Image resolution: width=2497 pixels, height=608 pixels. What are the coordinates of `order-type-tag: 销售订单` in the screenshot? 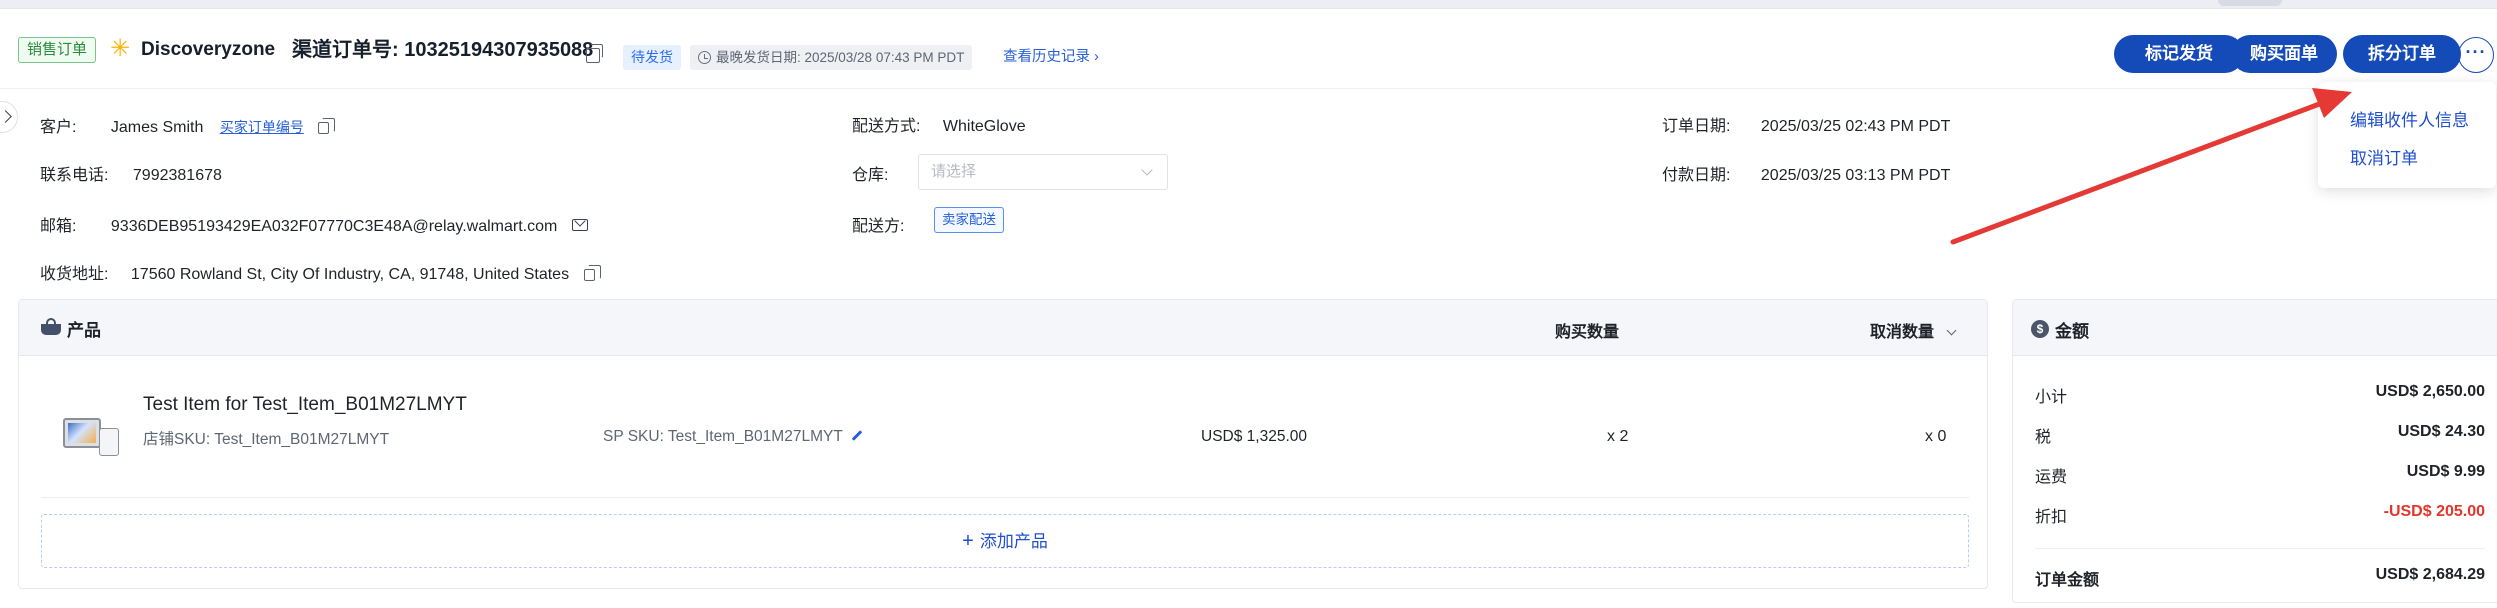 It's located at (57, 50).